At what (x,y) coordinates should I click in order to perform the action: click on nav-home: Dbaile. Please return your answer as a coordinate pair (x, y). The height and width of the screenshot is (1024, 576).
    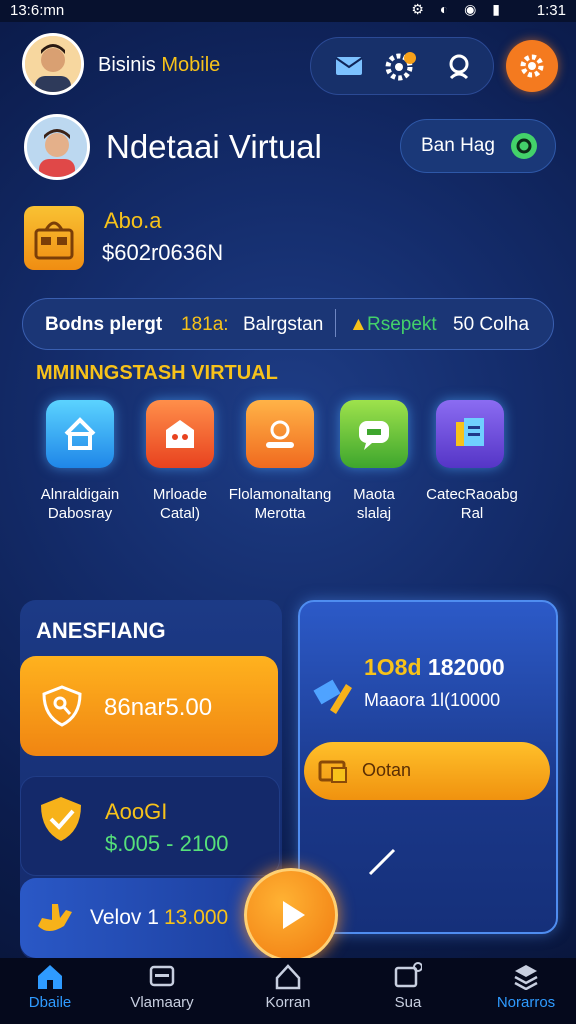
    Looking at the image, I should click on (50, 986).